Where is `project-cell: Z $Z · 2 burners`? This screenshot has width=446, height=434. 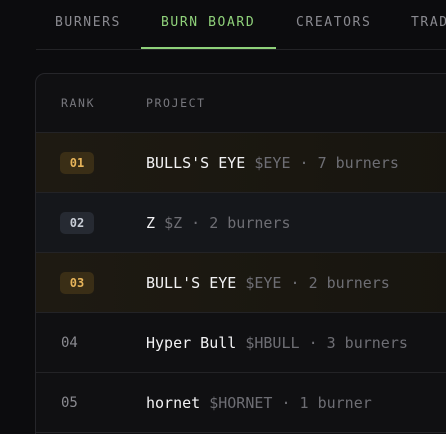
project-cell: Z $Z · 2 burners is located at coordinates (218, 223).